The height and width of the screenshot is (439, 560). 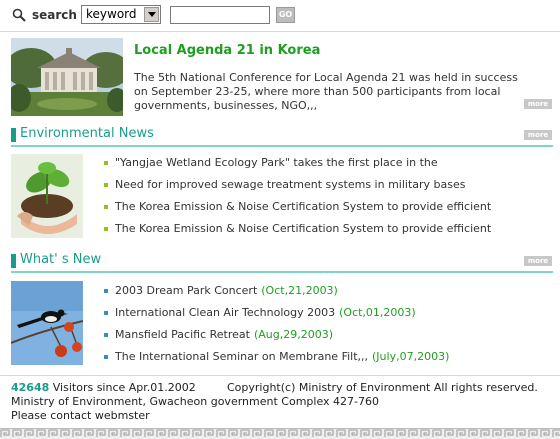 What do you see at coordinates (195, 416) in the screenshot?
I see `contact-link: Please contact webmster` at bounding box center [195, 416].